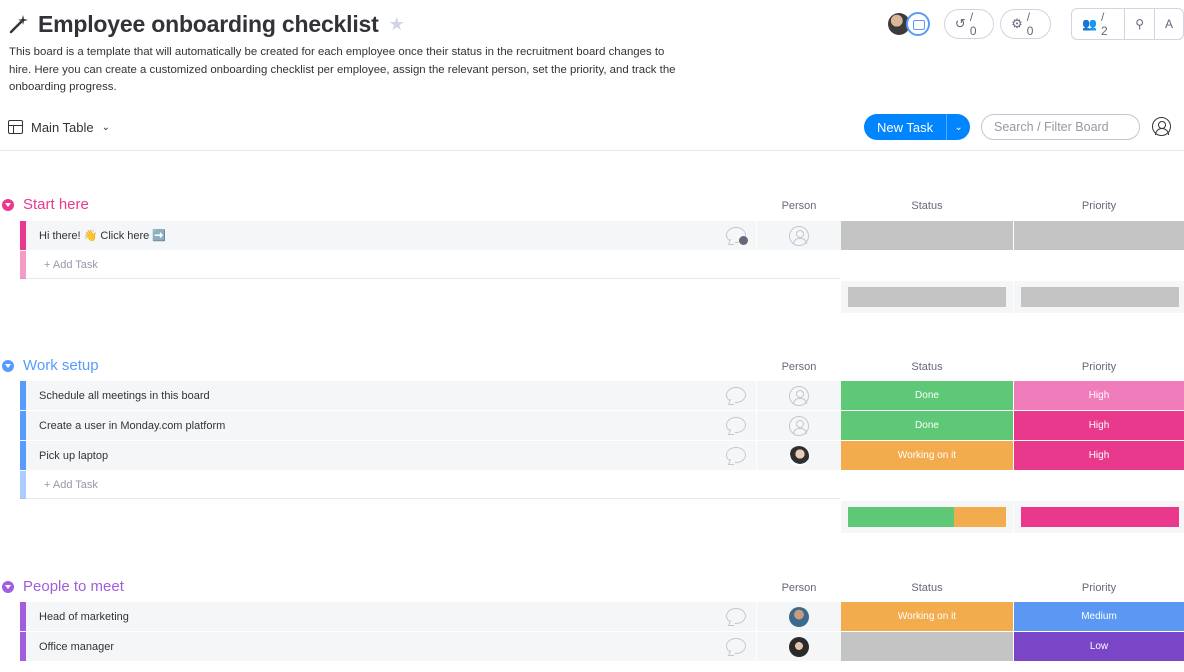  What do you see at coordinates (84, 617) in the screenshot?
I see `item-name: Head of marketing` at bounding box center [84, 617].